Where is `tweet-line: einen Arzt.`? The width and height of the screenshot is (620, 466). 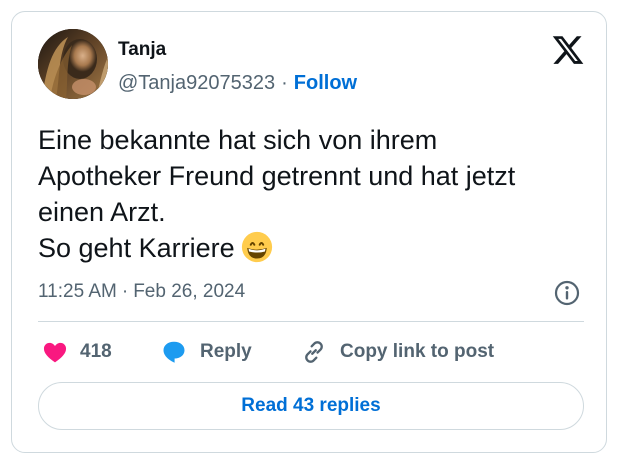
tweet-line: einen Arzt. is located at coordinates (102, 212).